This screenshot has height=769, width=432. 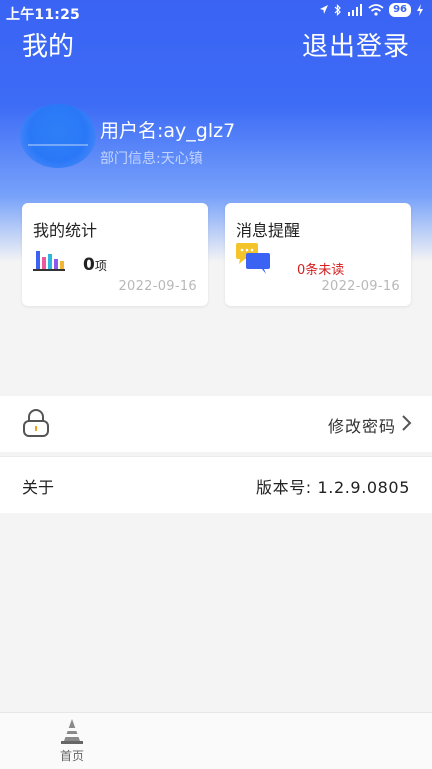 I want to click on about-row: 关于 版本号: 1.2.9.0805, so click(x=216, y=484).